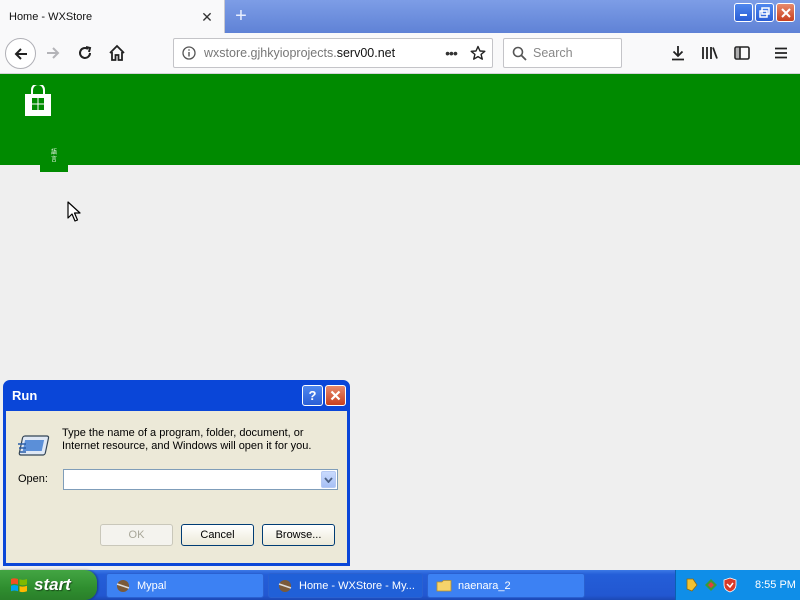 The image size is (800, 600). I want to click on library-icon, so click(710, 53).